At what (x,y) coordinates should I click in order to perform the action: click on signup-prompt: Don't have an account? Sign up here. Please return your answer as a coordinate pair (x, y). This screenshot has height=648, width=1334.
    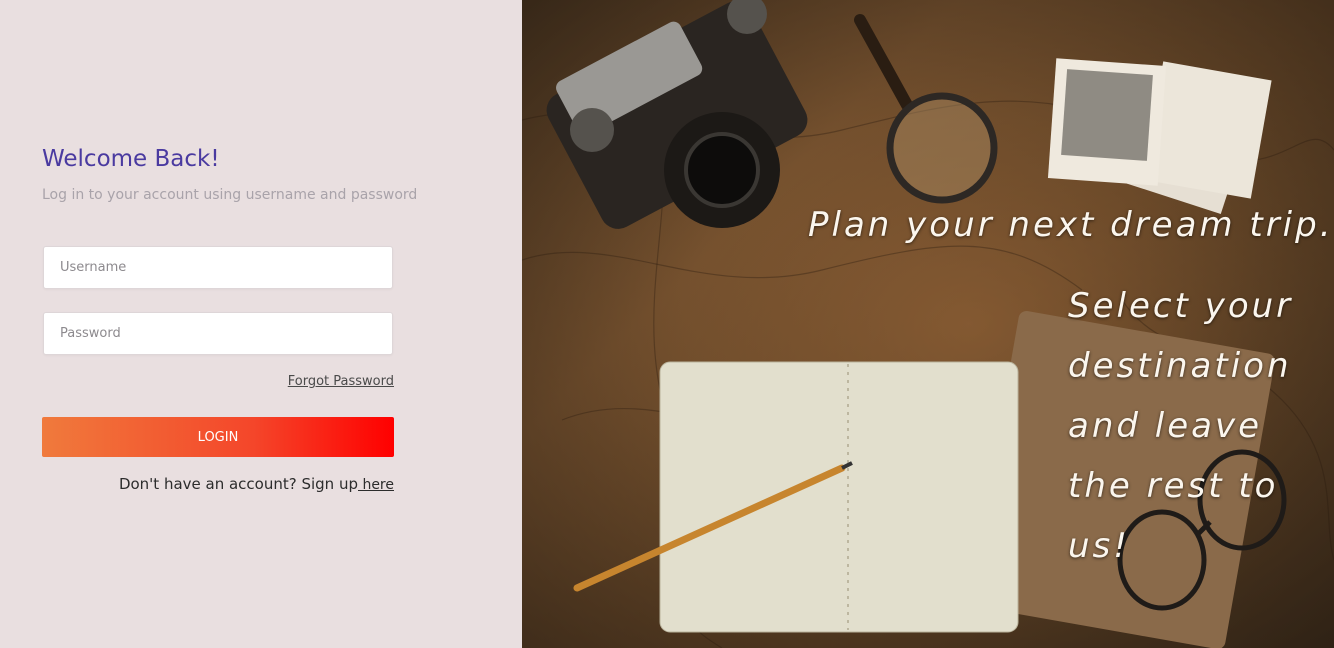
    Looking at the image, I should click on (256, 484).